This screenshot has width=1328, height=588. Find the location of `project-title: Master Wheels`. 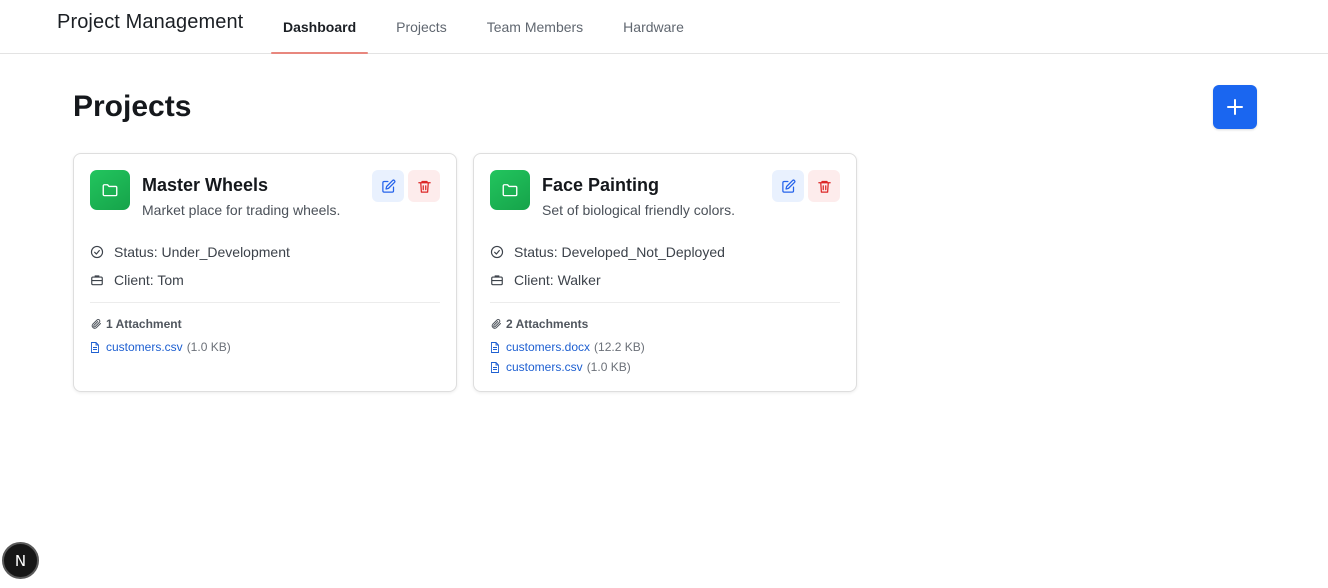

project-title: Master Wheels is located at coordinates (205, 185).